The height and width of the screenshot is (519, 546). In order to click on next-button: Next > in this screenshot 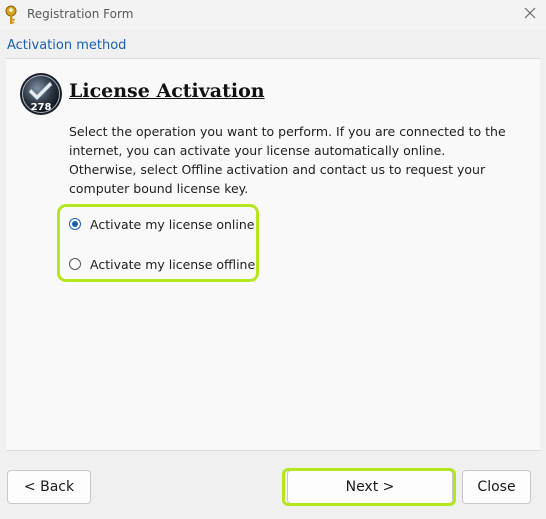, I will do `click(370, 487)`.